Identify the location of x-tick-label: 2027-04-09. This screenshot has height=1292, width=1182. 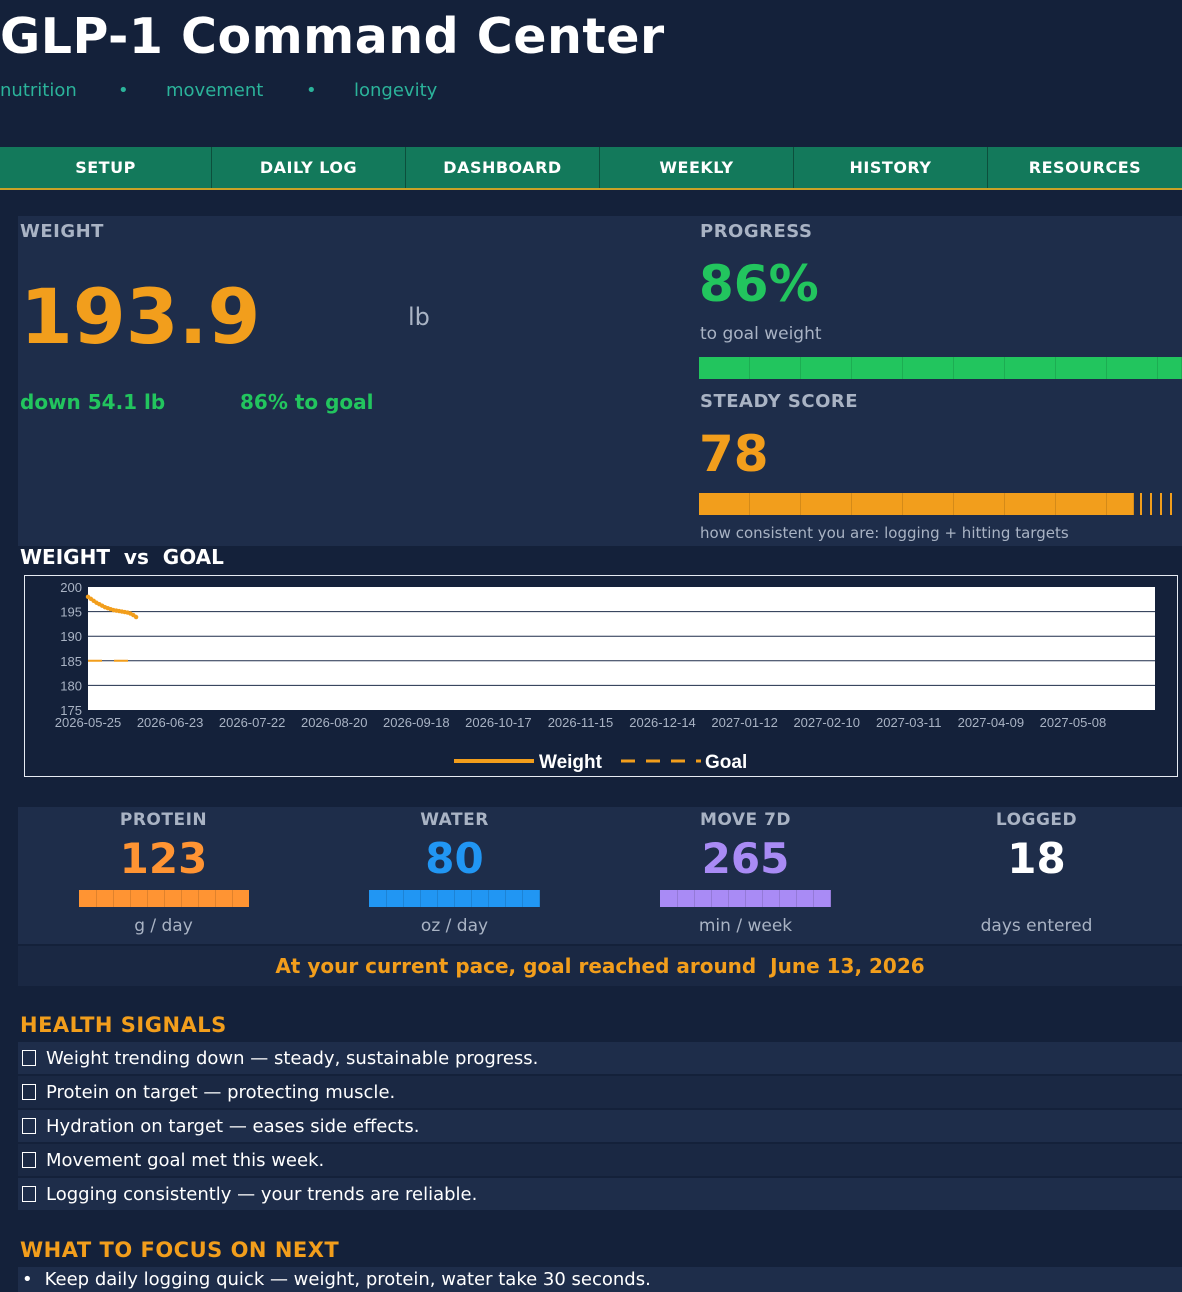
(991, 722).